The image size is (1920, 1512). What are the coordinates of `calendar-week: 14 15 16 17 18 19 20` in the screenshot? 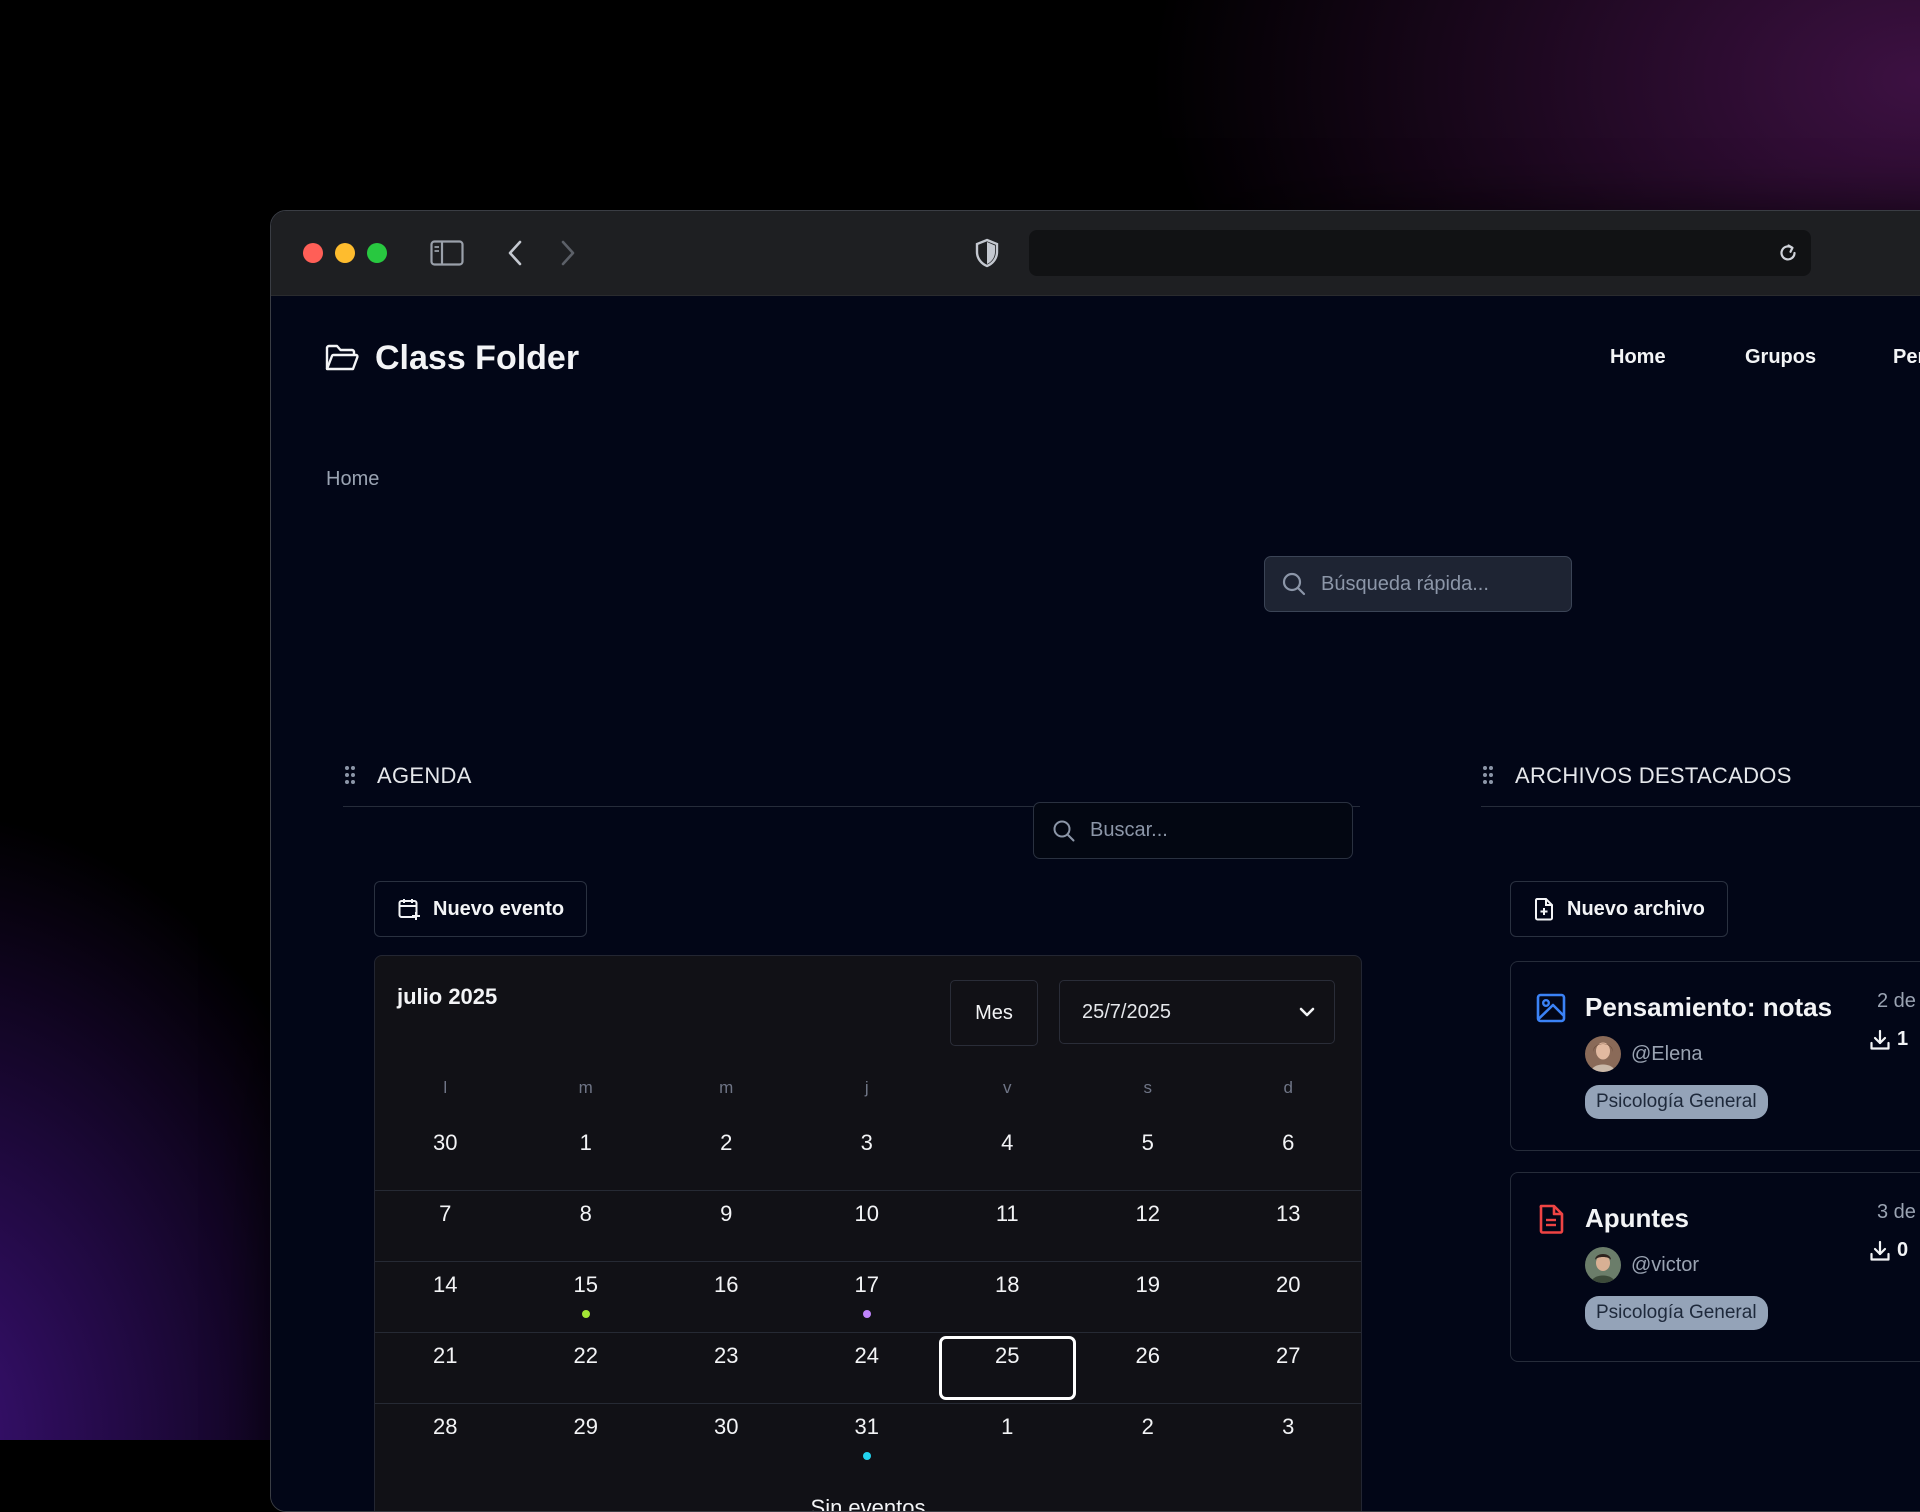 It's located at (868, 1297).